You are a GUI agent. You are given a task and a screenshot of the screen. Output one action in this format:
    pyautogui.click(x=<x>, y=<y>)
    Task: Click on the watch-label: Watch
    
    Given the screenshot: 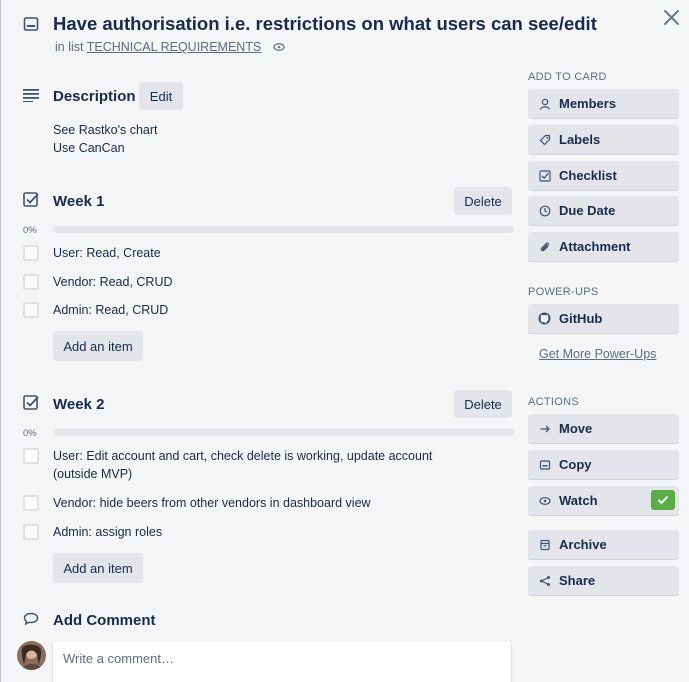 What is the action you would take?
    pyautogui.click(x=578, y=500)
    